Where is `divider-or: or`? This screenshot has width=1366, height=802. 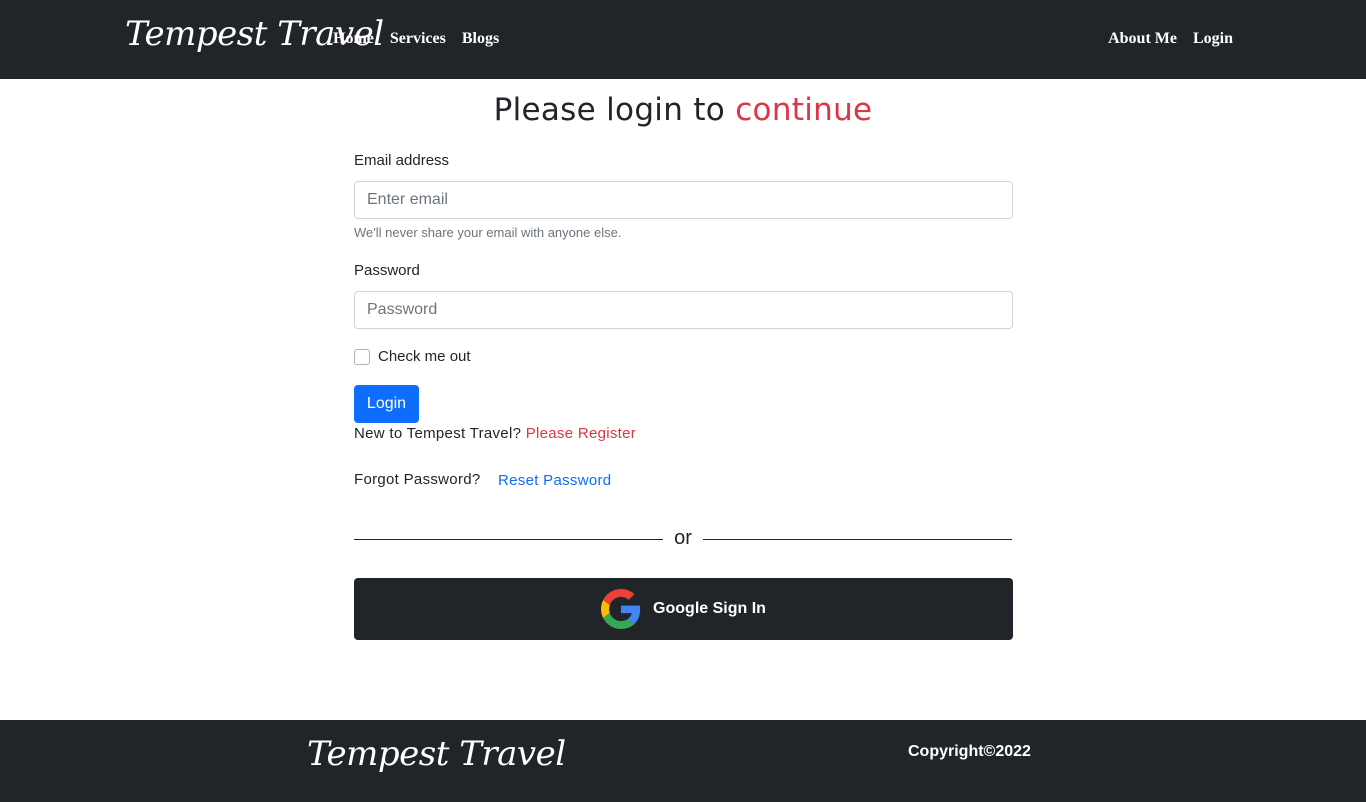 divider-or: or is located at coordinates (683, 538).